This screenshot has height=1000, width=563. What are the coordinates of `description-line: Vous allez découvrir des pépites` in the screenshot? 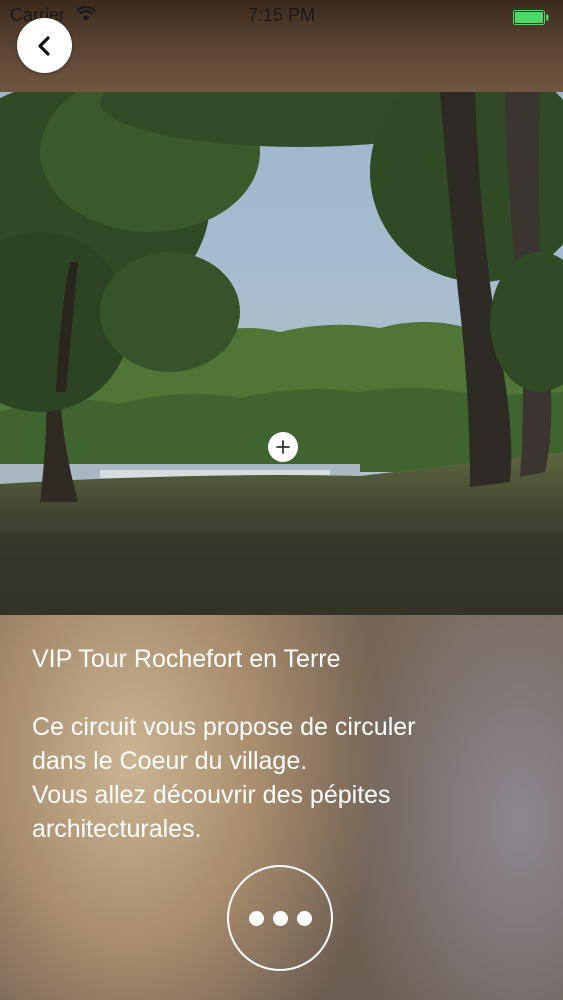 It's located at (211, 795).